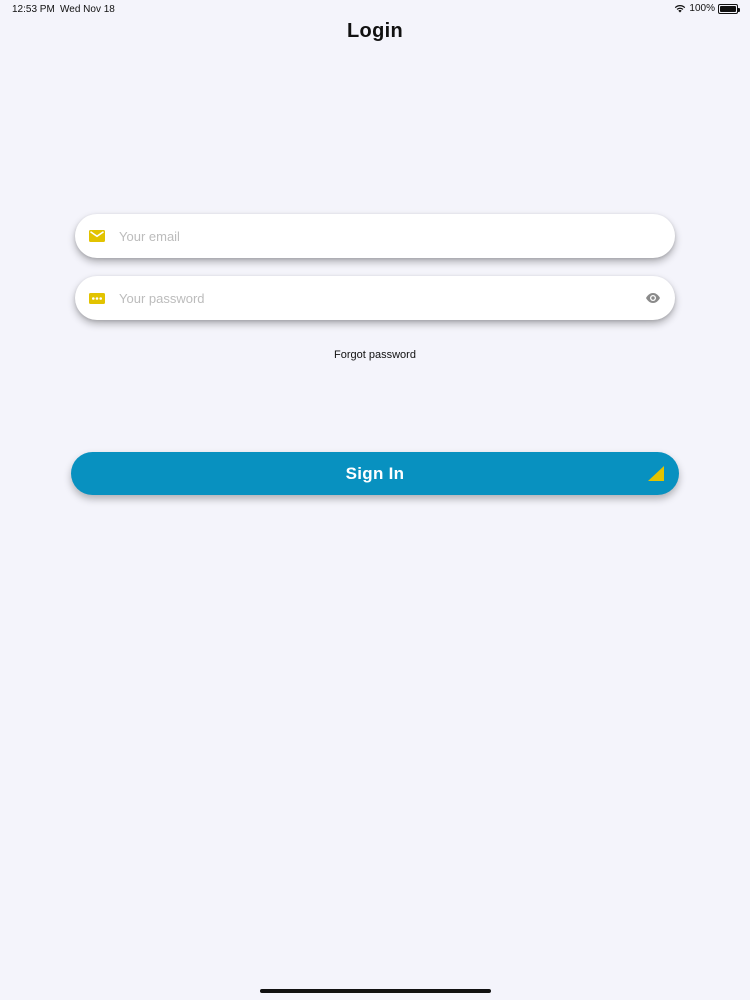  I want to click on status-date: Wed Nov 18, so click(87, 9).